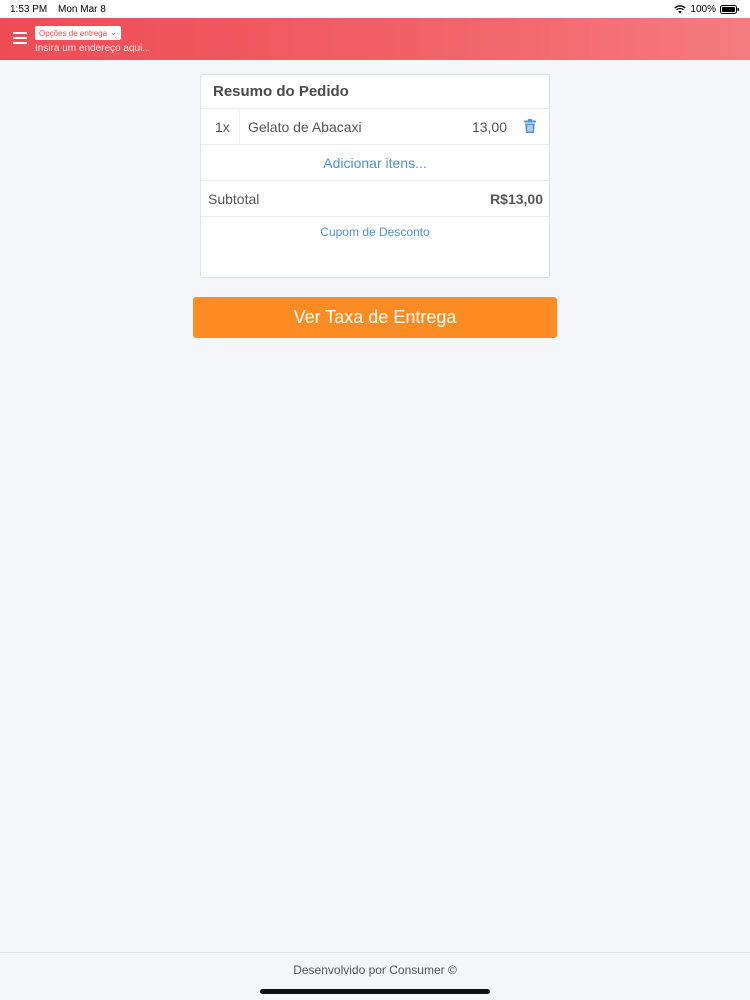 Image resolution: width=750 pixels, height=1000 pixels. I want to click on status-time: 1:53 PM, so click(29, 9).